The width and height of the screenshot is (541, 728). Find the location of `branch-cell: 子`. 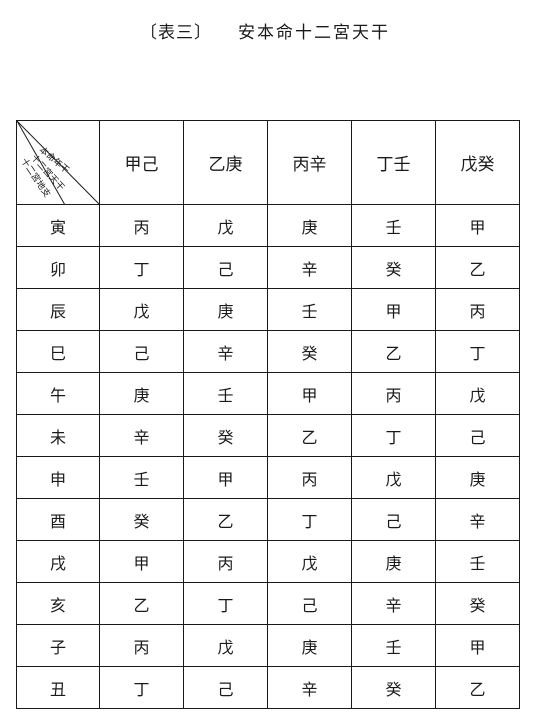

branch-cell: 子 is located at coordinates (58, 645).